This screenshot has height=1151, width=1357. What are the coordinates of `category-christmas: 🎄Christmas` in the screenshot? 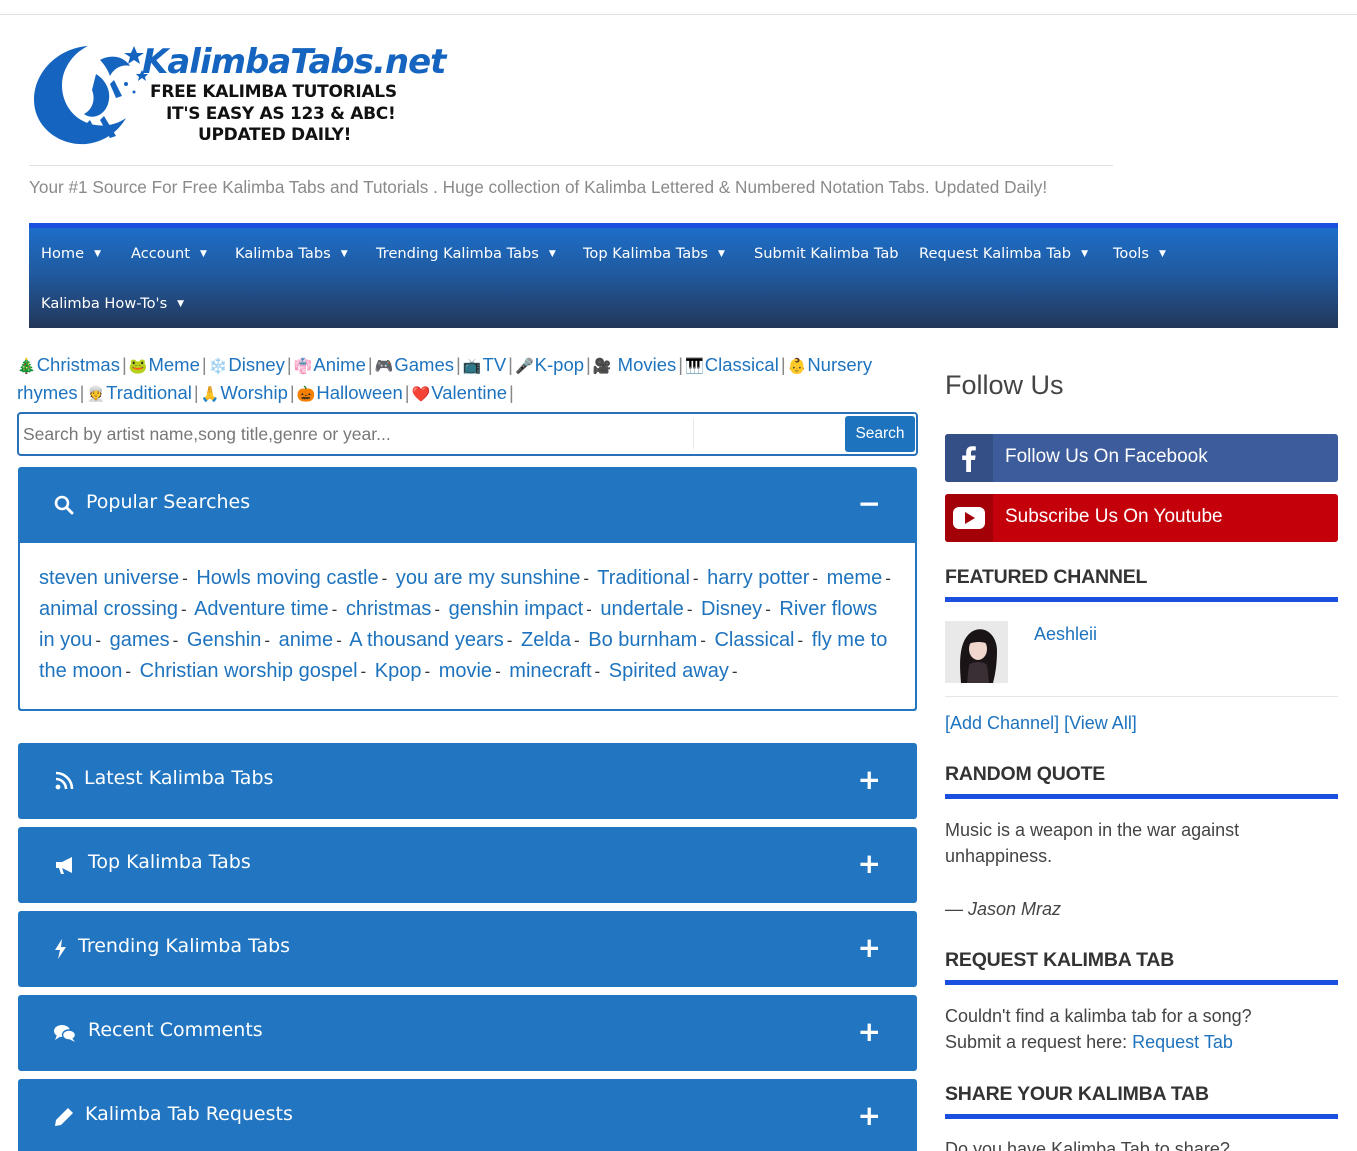 It's located at (68, 364).